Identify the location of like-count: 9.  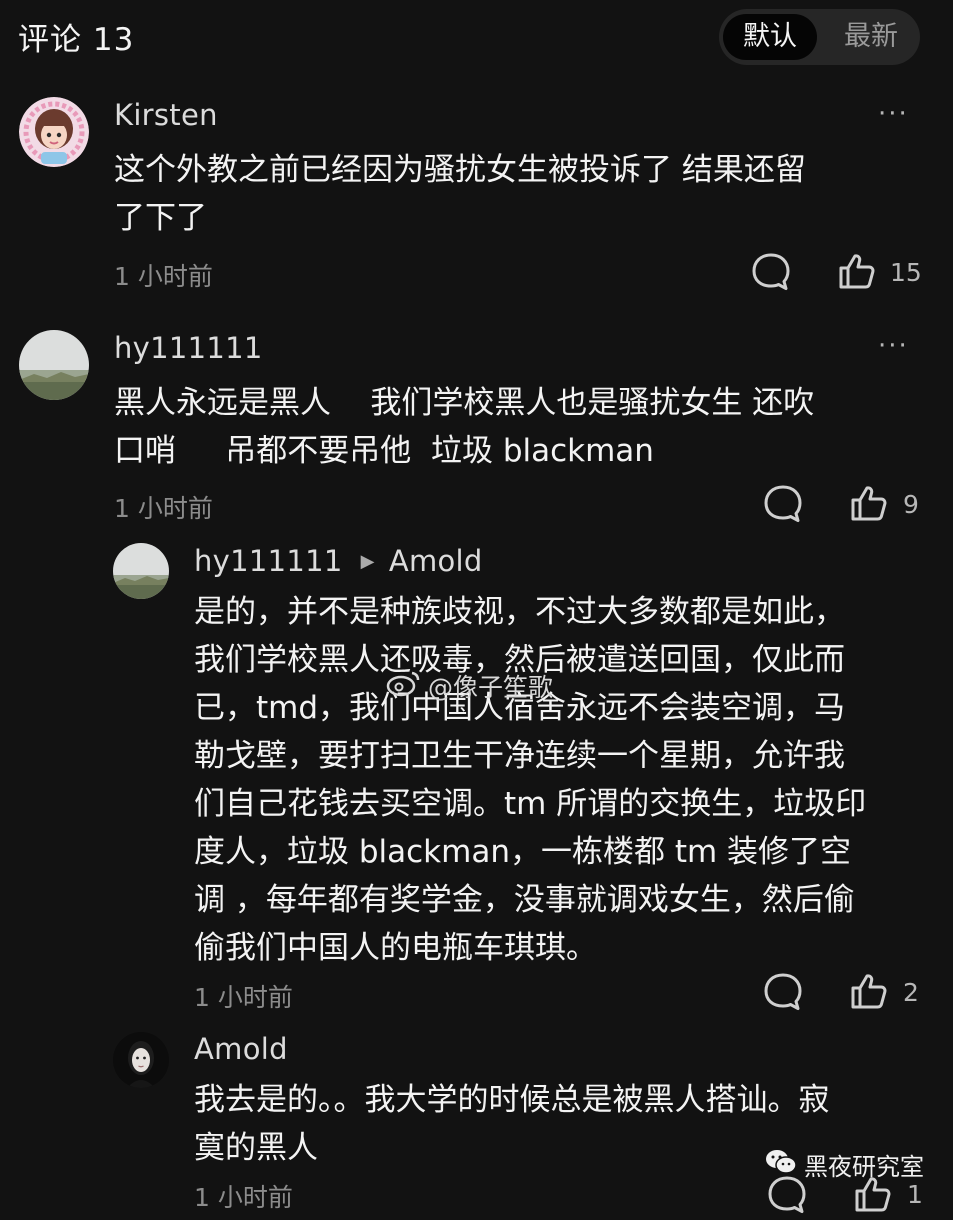
(911, 504).